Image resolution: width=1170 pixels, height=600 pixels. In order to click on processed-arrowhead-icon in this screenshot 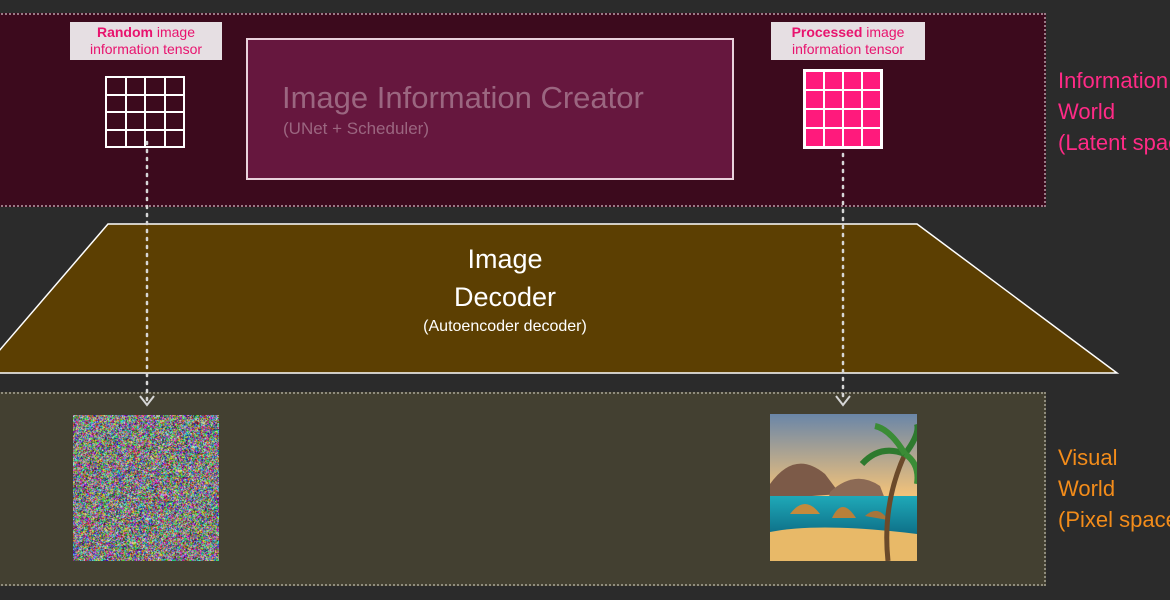, I will do `click(843, 401)`.